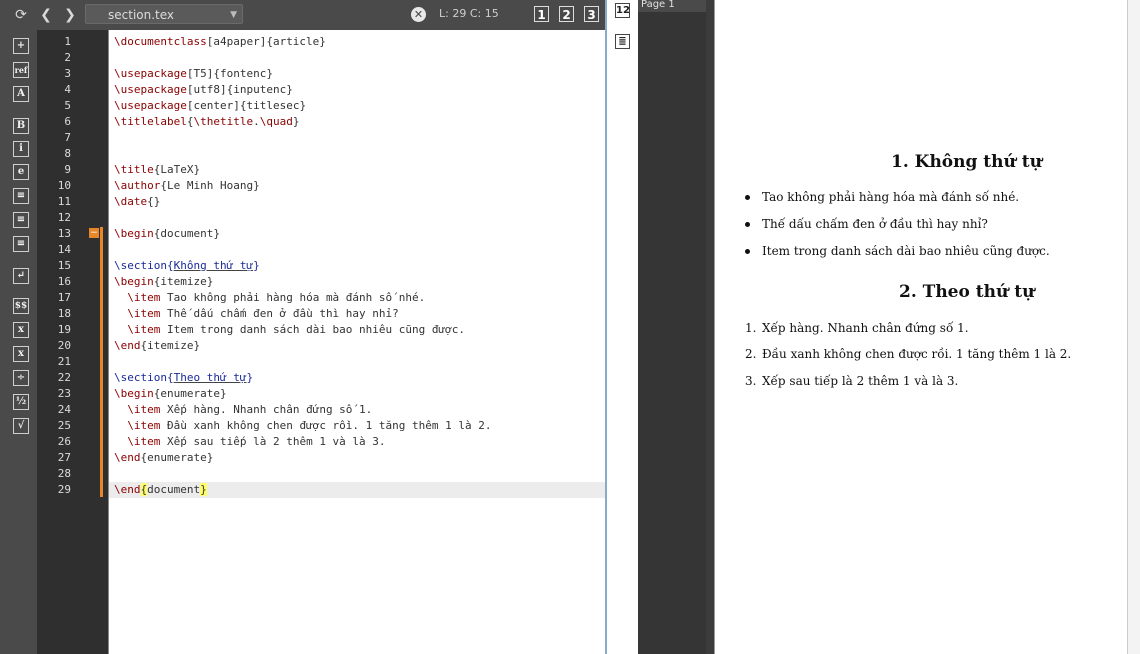 The width and height of the screenshot is (1140, 654). Describe the element at coordinates (541, 14) in the screenshot. I see `view-1-button: 1` at that location.